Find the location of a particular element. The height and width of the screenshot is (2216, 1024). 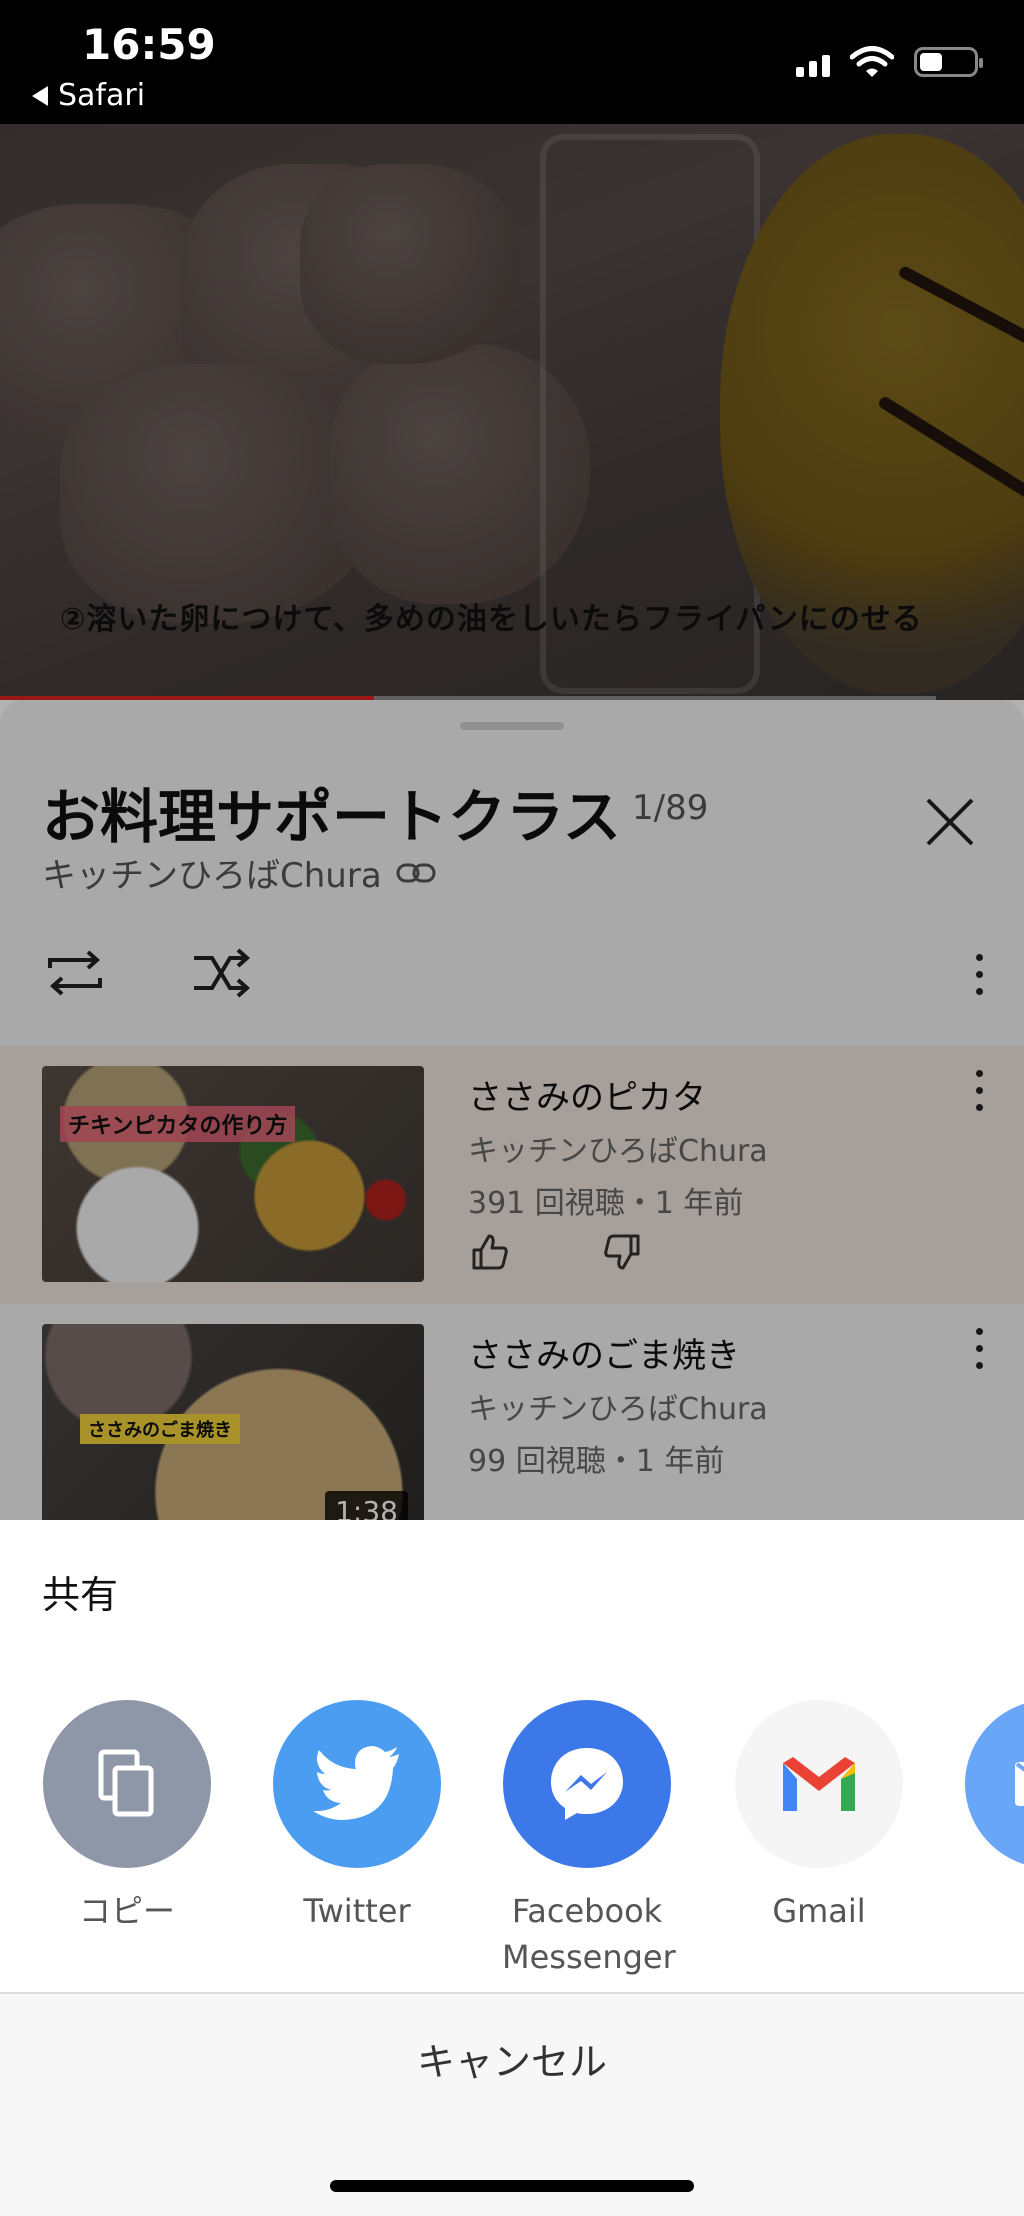

back-to-safari-link: Safari is located at coordinates (88, 95).